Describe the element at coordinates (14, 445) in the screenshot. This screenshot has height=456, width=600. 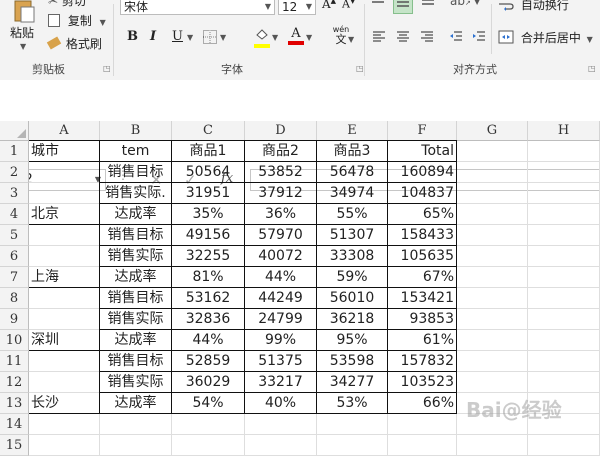
I see `row-header-15: 15` at that location.